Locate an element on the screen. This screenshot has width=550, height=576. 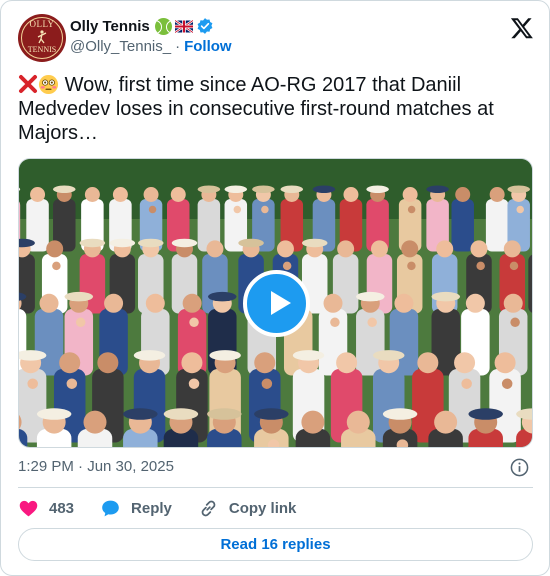
reply-button: Reply is located at coordinates (136, 508).